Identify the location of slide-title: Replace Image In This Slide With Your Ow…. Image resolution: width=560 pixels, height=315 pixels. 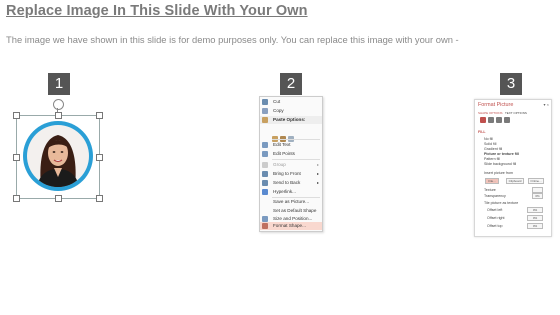
(157, 11).